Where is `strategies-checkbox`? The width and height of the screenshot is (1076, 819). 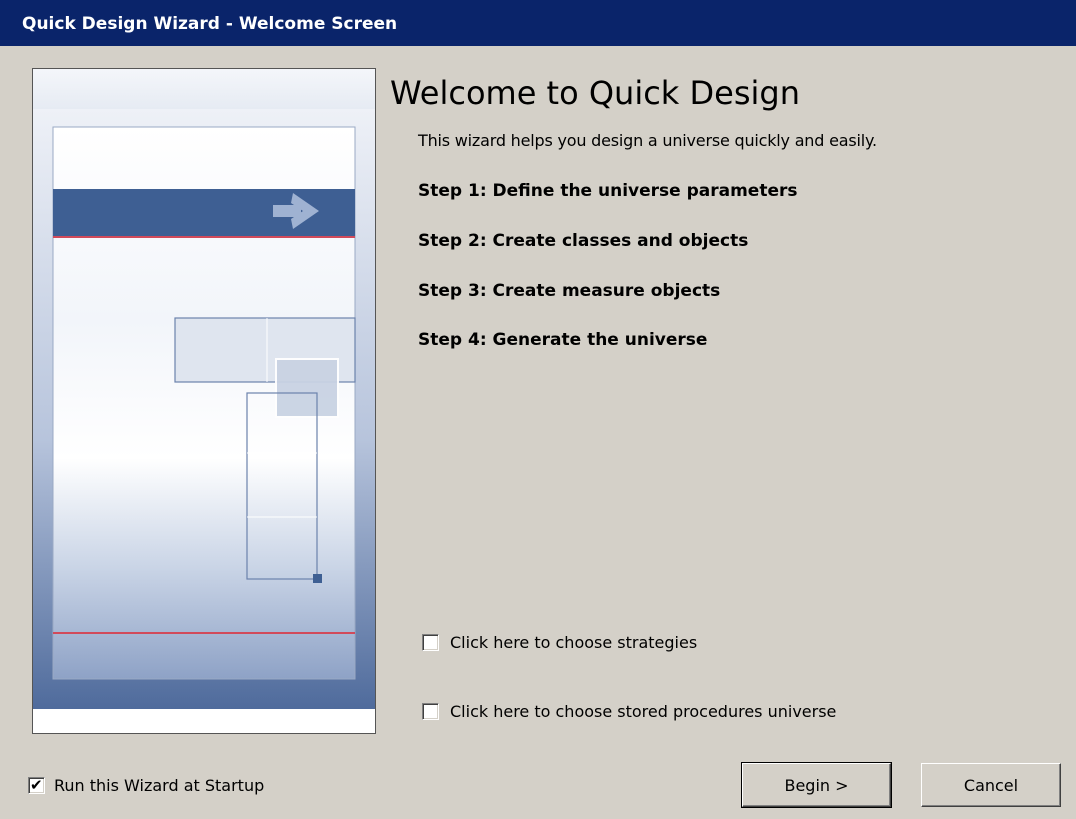 strategies-checkbox is located at coordinates (430, 642).